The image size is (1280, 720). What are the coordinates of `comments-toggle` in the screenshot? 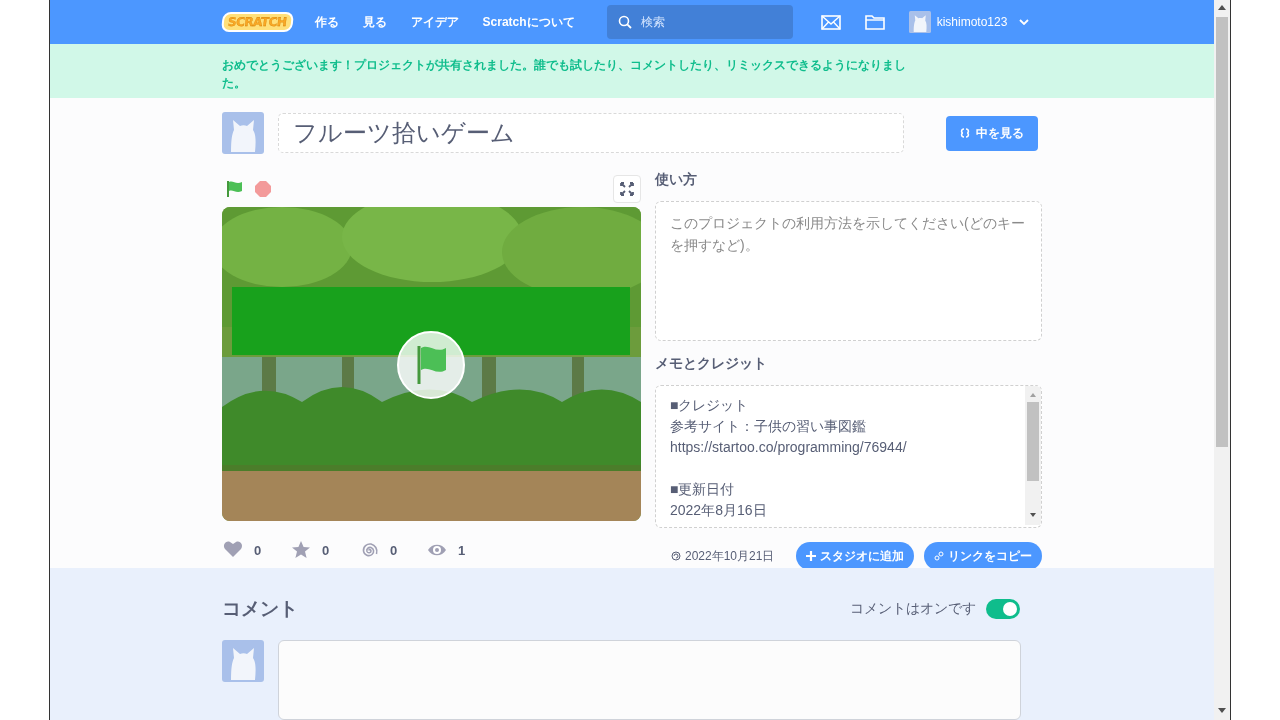 It's located at (1003, 609).